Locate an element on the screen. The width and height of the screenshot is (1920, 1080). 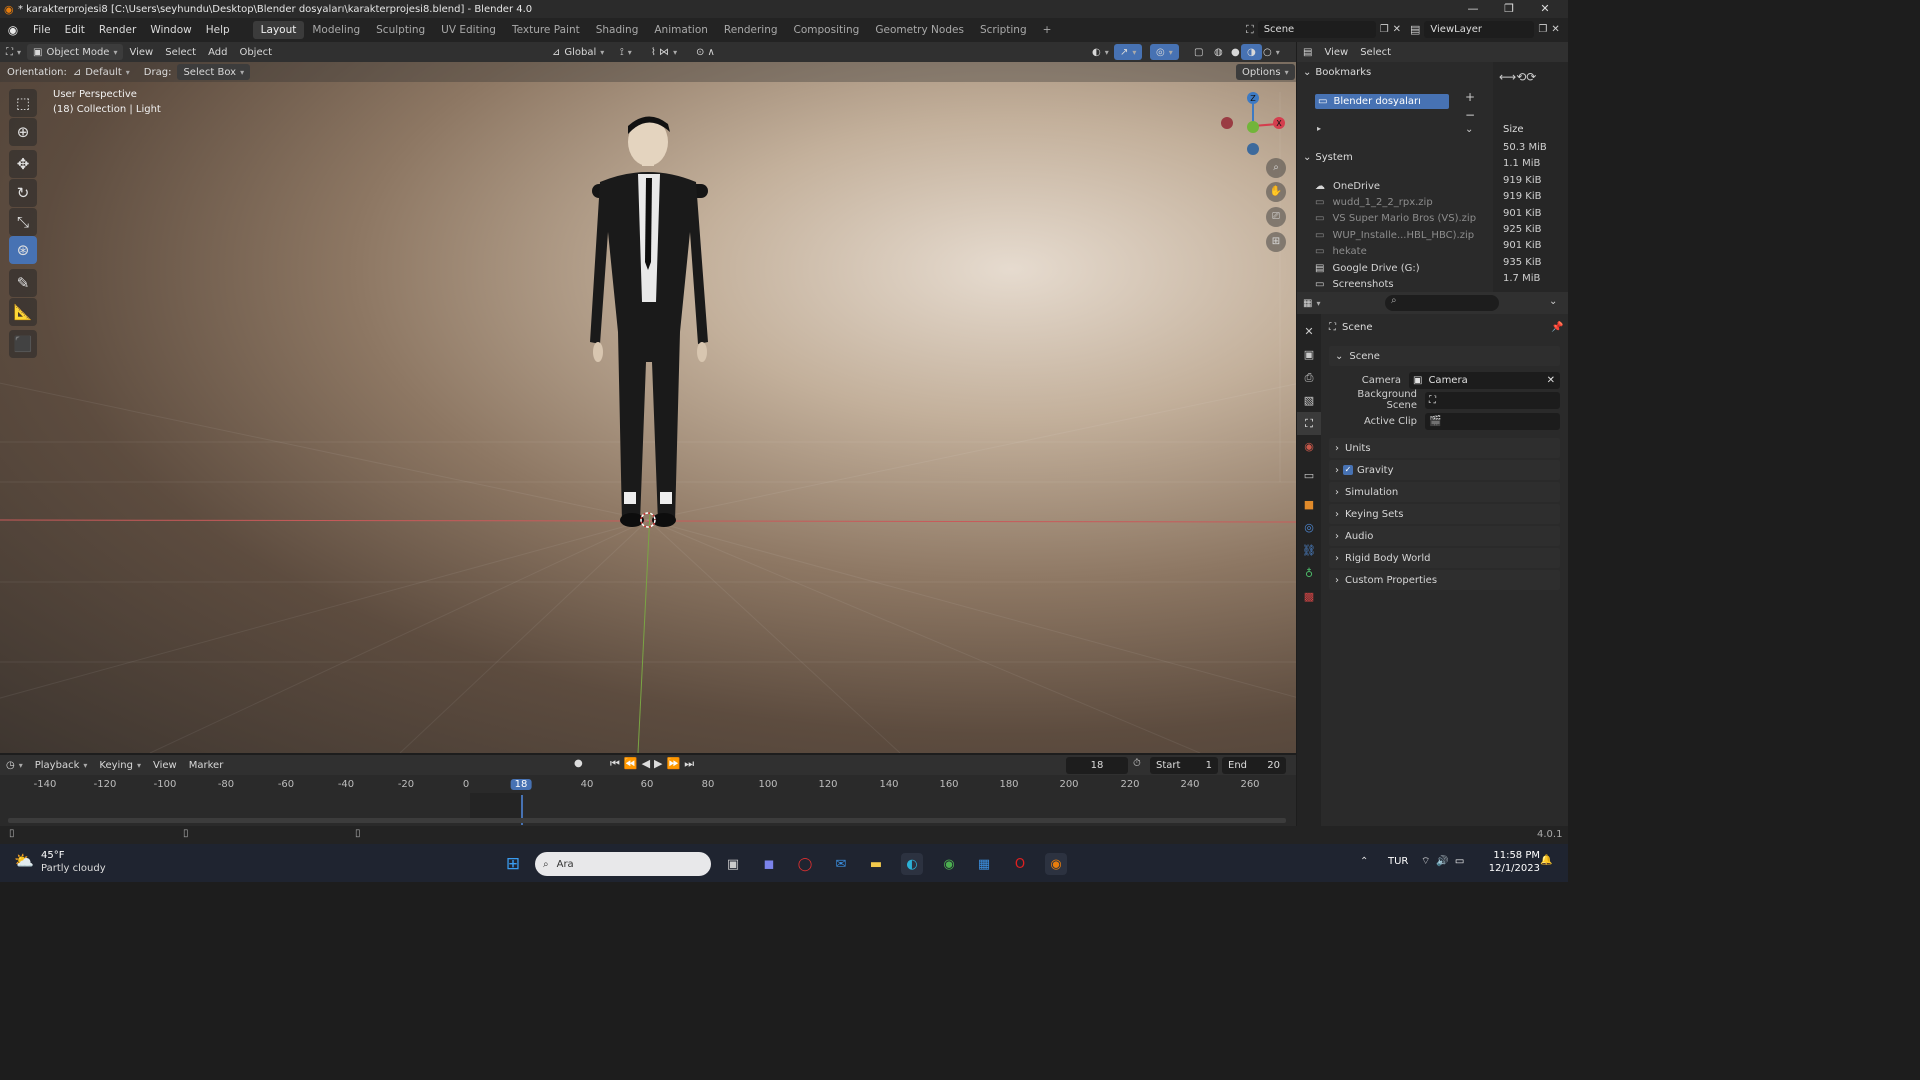
windows-start-icon: ⊞ is located at coordinates (513, 864).